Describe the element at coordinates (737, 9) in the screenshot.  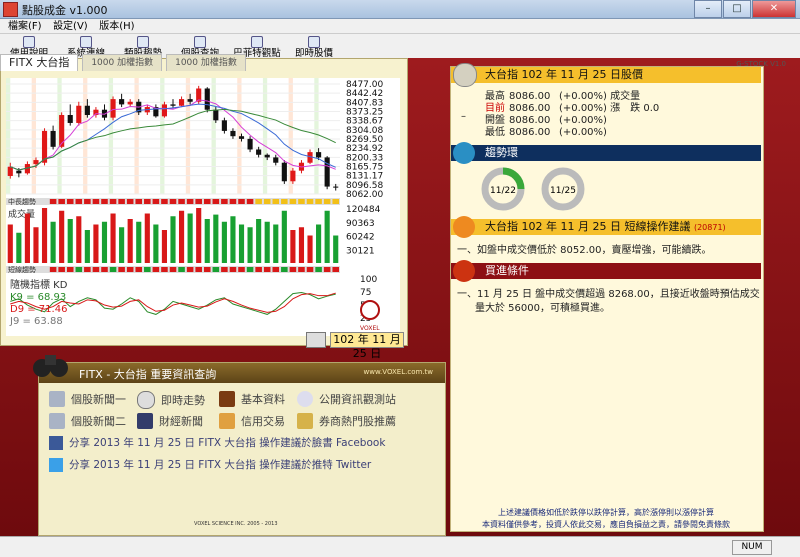
I see `maximize-button: □` at that location.